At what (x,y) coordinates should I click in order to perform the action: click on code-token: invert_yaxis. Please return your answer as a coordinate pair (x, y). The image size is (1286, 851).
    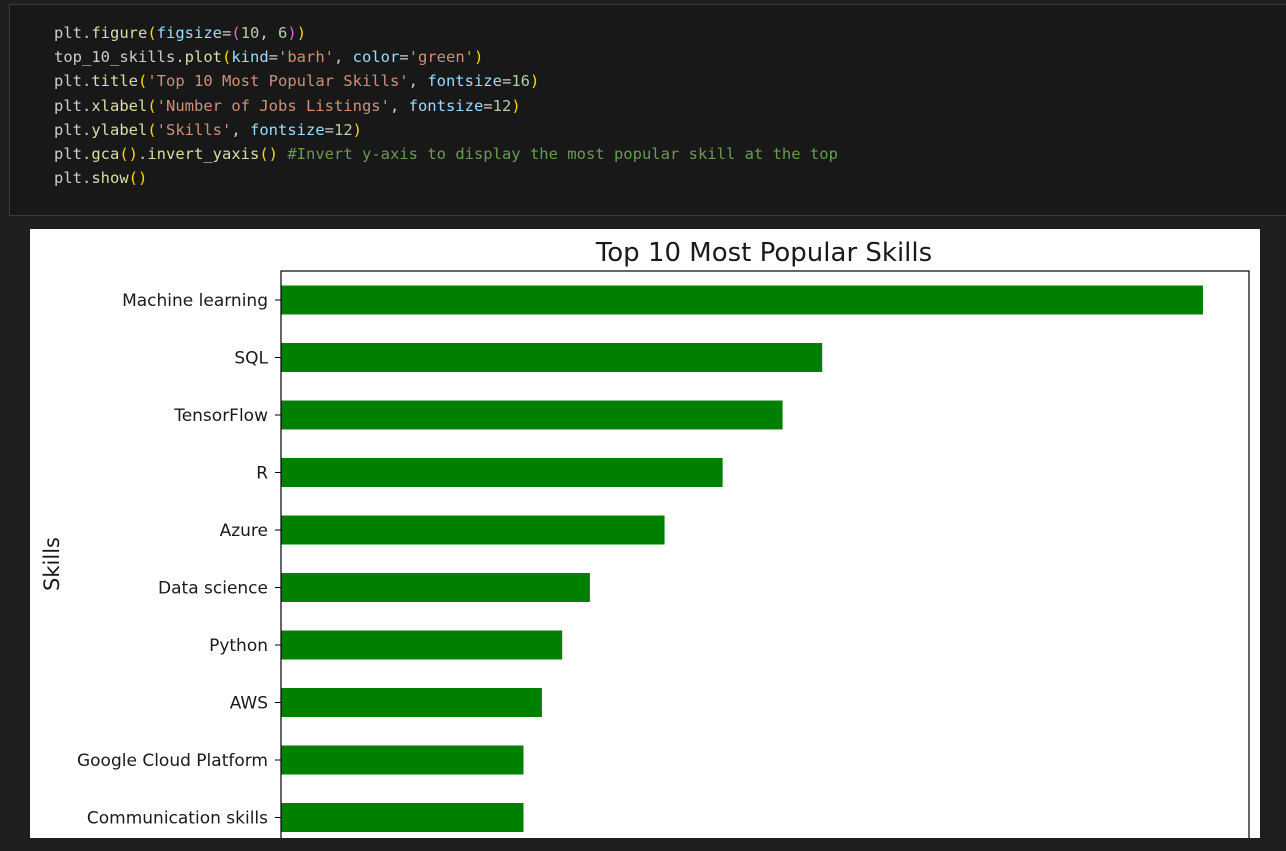
    Looking at the image, I should click on (203, 153).